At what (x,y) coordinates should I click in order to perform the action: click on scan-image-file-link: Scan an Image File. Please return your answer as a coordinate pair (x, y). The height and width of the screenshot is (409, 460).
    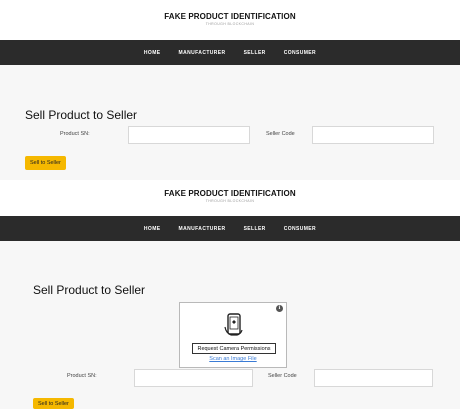
    Looking at the image, I should click on (233, 359).